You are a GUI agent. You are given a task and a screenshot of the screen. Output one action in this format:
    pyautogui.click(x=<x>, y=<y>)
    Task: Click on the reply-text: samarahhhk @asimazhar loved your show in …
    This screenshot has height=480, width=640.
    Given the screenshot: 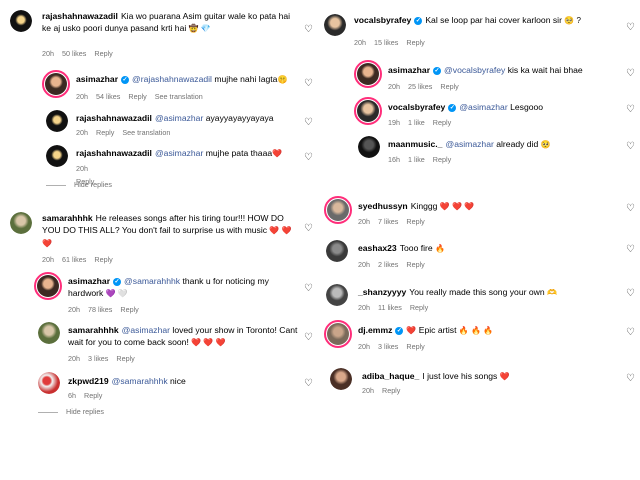 What is the action you would take?
    pyautogui.click(x=183, y=336)
    